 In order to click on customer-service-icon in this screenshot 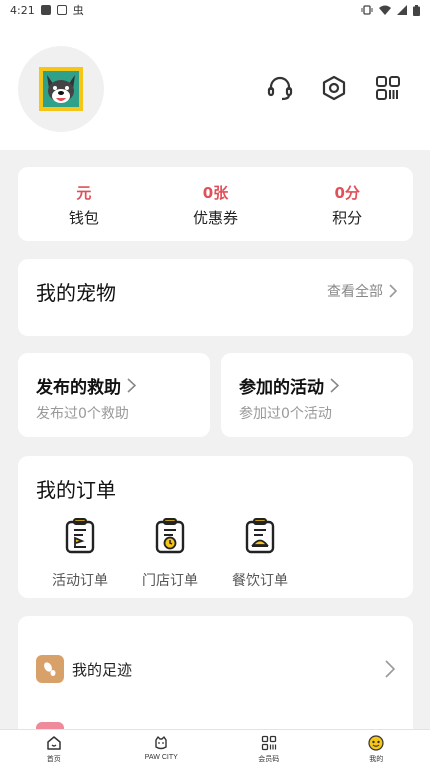, I will do `click(280, 88)`.